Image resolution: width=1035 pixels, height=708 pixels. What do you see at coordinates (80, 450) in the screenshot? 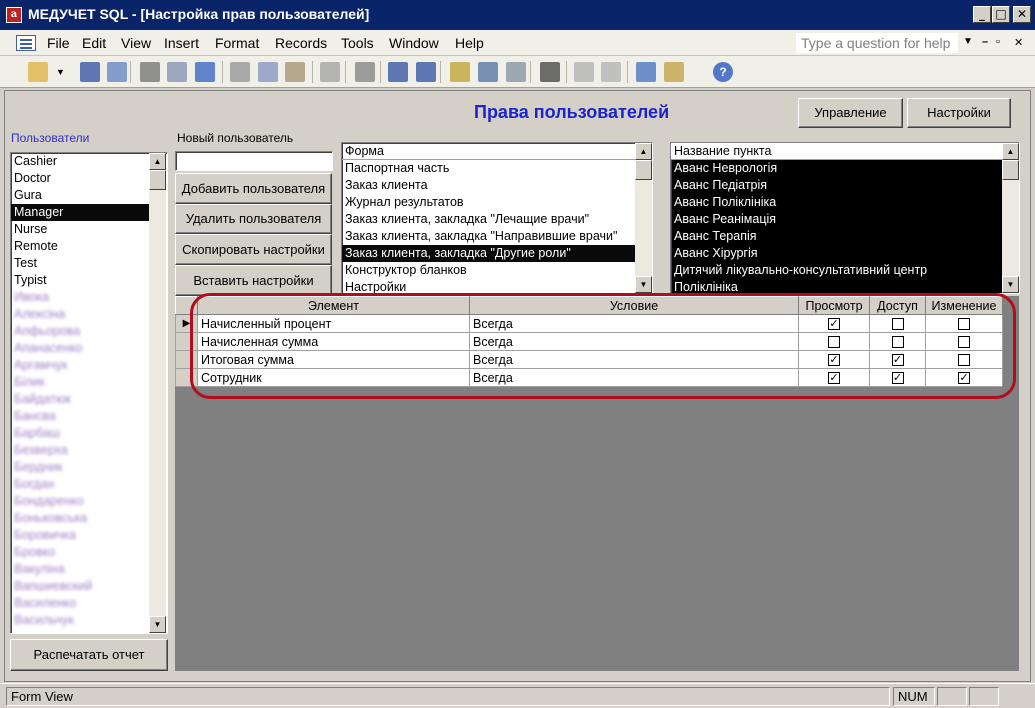
I see `user-list-item-redacted: Безверха` at bounding box center [80, 450].